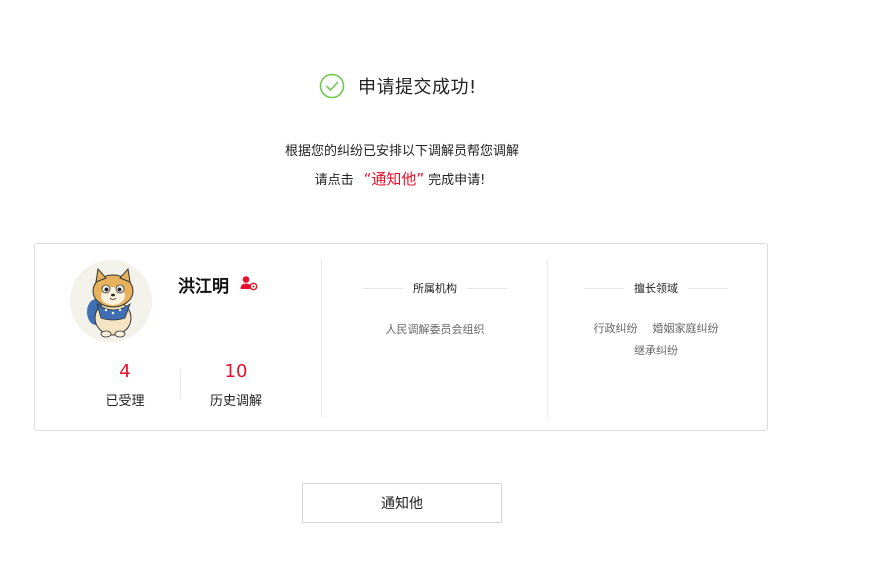 This screenshot has height=566, width=882. Describe the element at coordinates (615, 328) in the screenshot. I see `expertise-item: 行政纠纷` at that location.